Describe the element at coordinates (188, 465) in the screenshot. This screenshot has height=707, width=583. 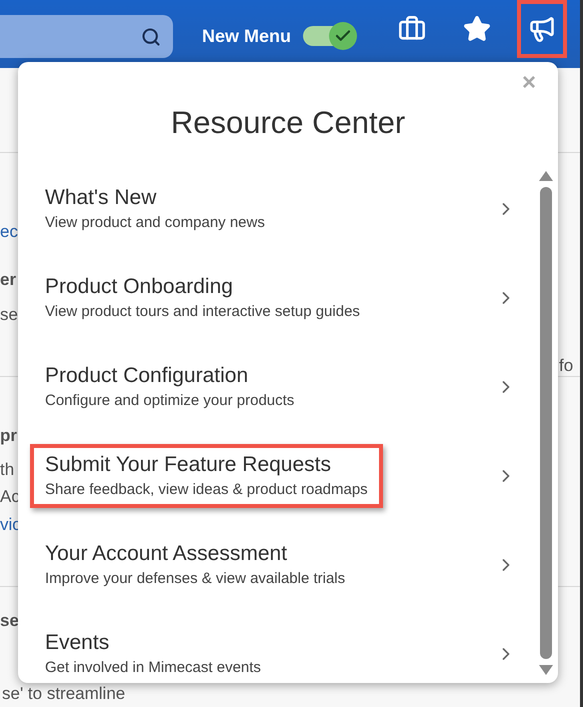
I see `item-title: Submit Your Feature Requests` at that location.